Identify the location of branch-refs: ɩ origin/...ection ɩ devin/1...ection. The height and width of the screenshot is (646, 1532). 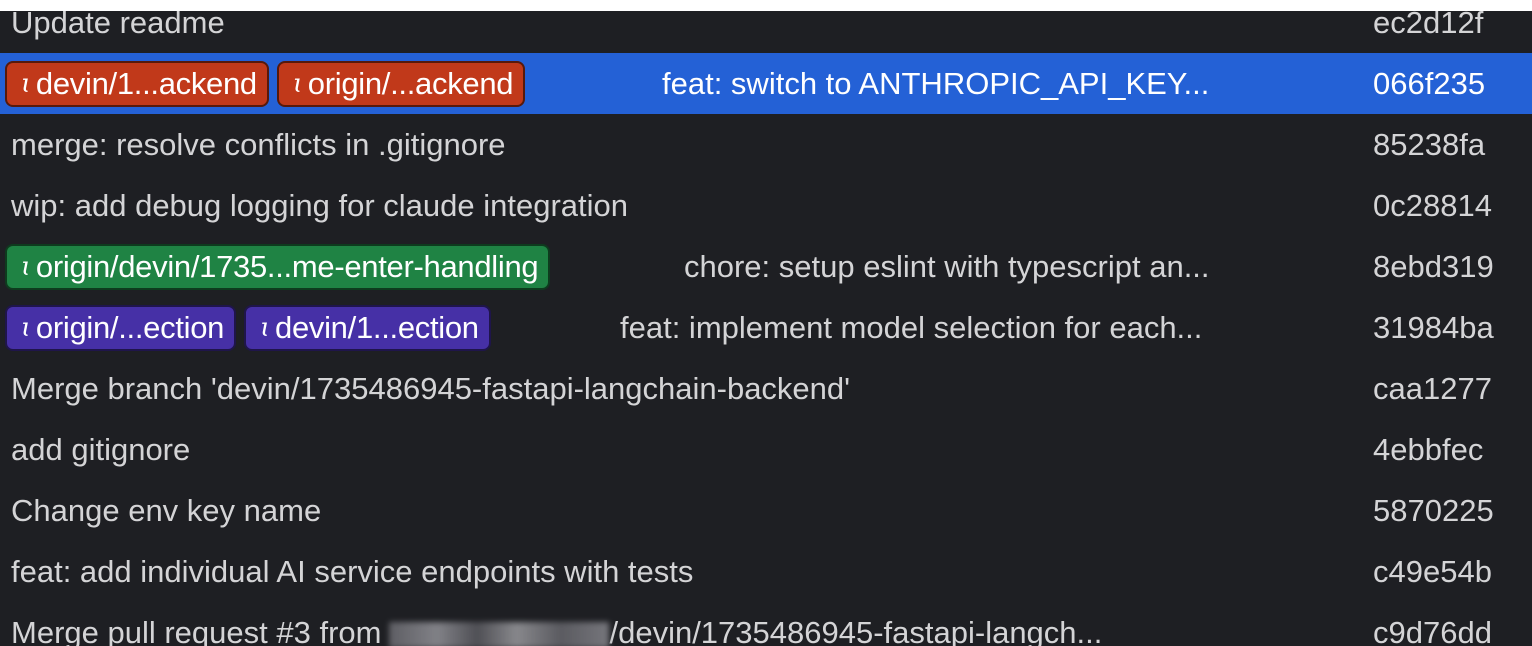
(249, 327).